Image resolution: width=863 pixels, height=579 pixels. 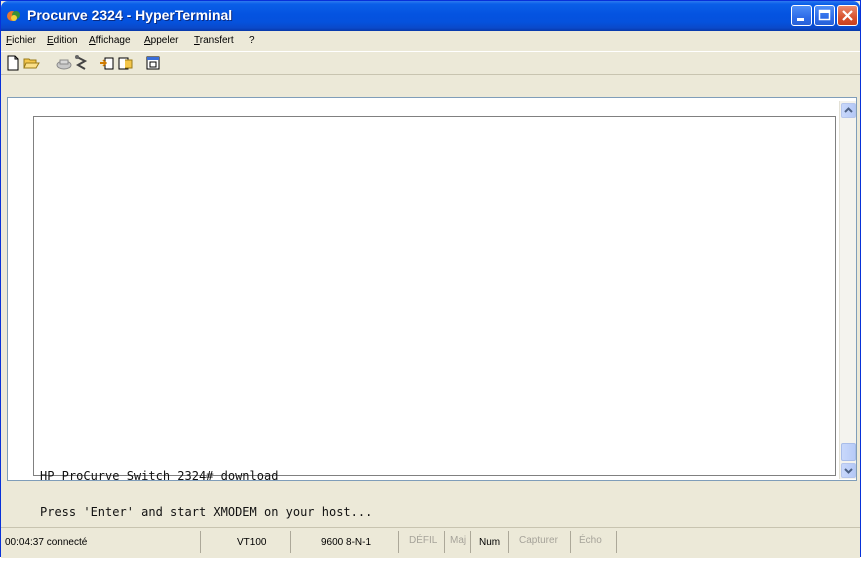 What do you see at coordinates (14, 16) in the screenshot?
I see `hyperterminal-app-icon` at bounding box center [14, 16].